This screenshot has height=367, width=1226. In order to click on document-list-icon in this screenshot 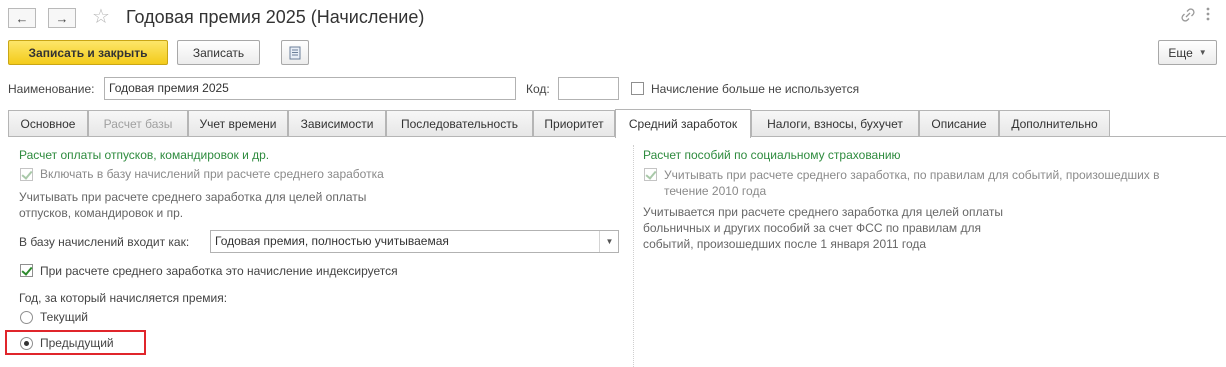, I will do `click(295, 52)`.